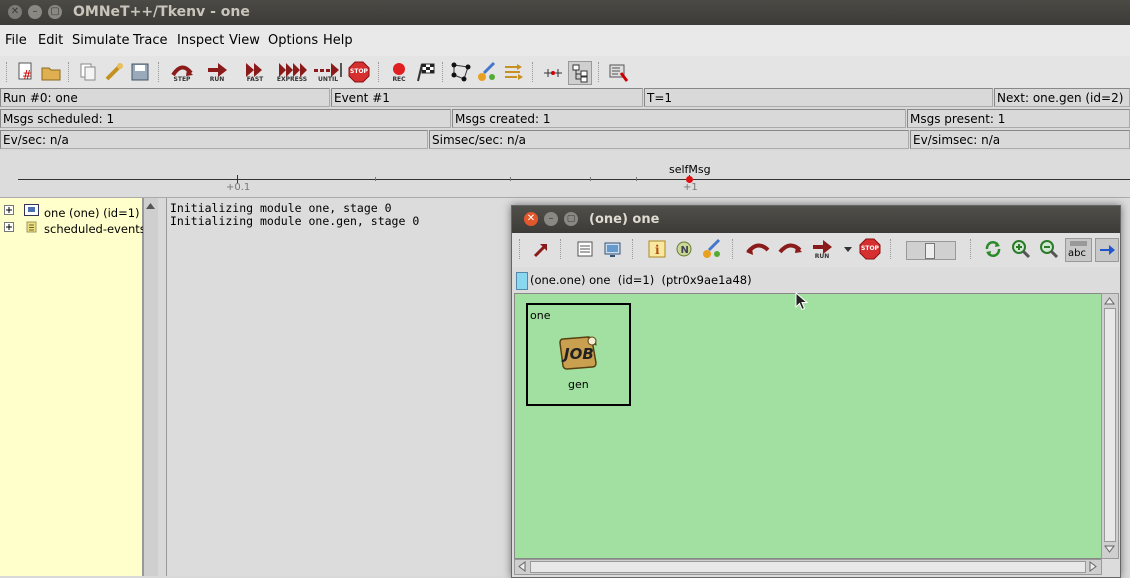  What do you see at coordinates (679, 118) in the screenshot?
I see `msgs-created-status: Msgs created: 1` at bounding box center [679, 118].